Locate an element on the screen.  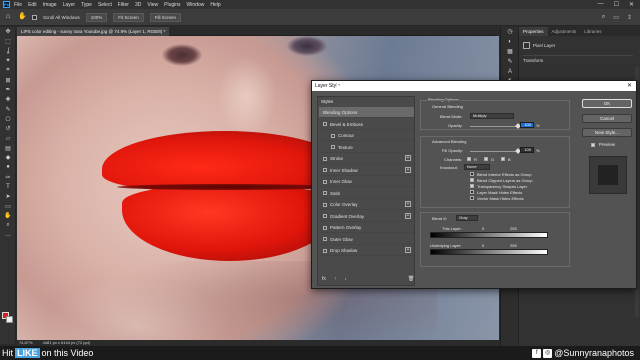
lasso-tool-icon: ʆ is located at coordinates (8, 51).